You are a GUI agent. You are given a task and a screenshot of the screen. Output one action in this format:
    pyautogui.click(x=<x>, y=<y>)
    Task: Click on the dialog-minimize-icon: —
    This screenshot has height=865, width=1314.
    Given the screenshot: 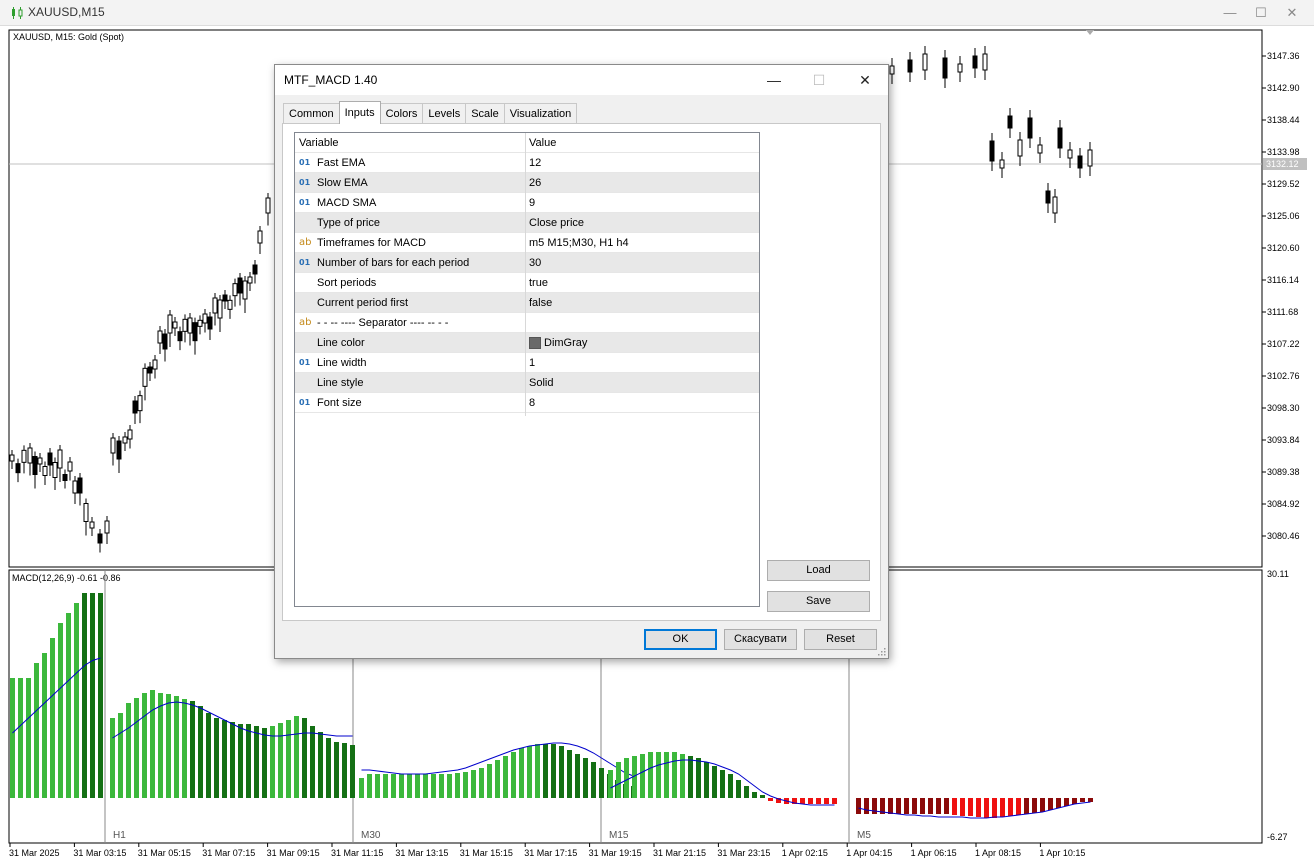 What is the action you would take?
    pyautogui.click(x=774, y=80)
    